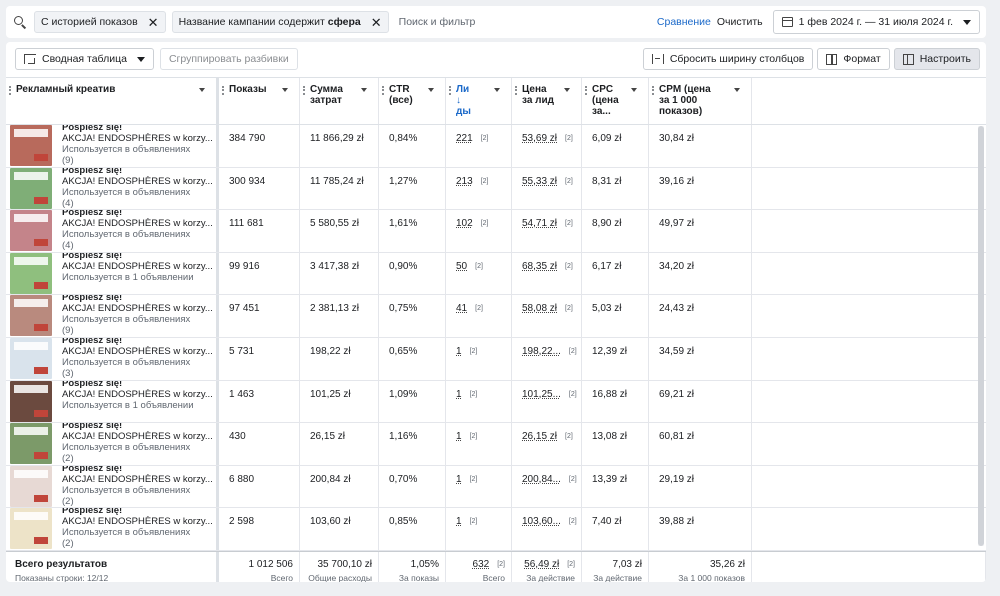  I want to click on column-header-ctr: CTR (все), so click(412, 101).